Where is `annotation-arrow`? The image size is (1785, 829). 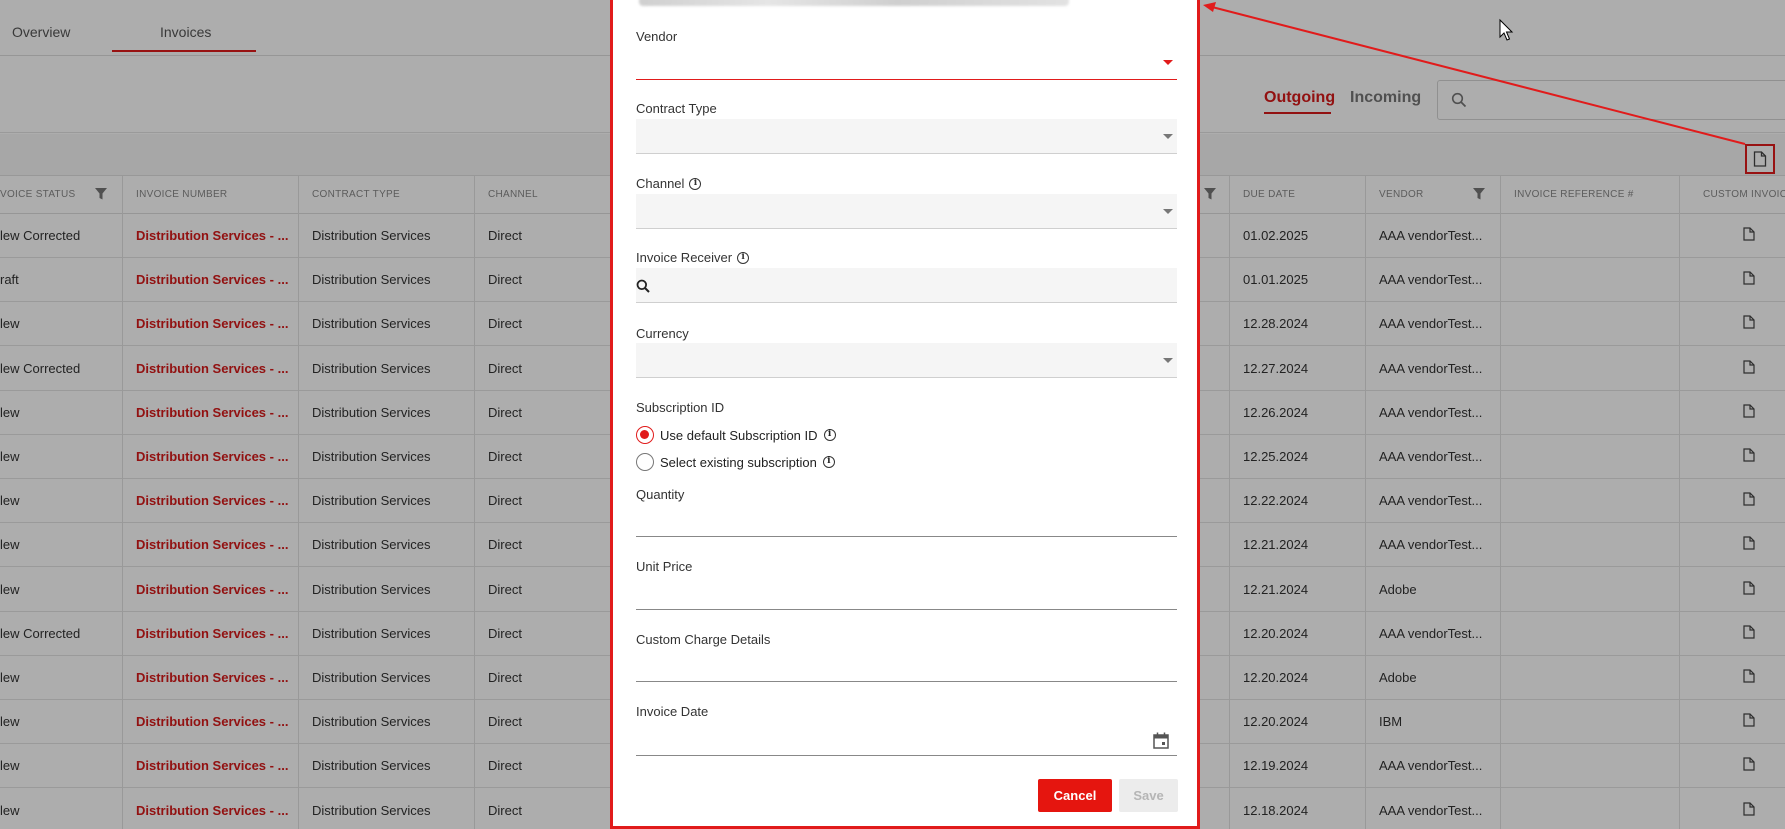 annotation-arrow is located at coordinates (1474, 73).